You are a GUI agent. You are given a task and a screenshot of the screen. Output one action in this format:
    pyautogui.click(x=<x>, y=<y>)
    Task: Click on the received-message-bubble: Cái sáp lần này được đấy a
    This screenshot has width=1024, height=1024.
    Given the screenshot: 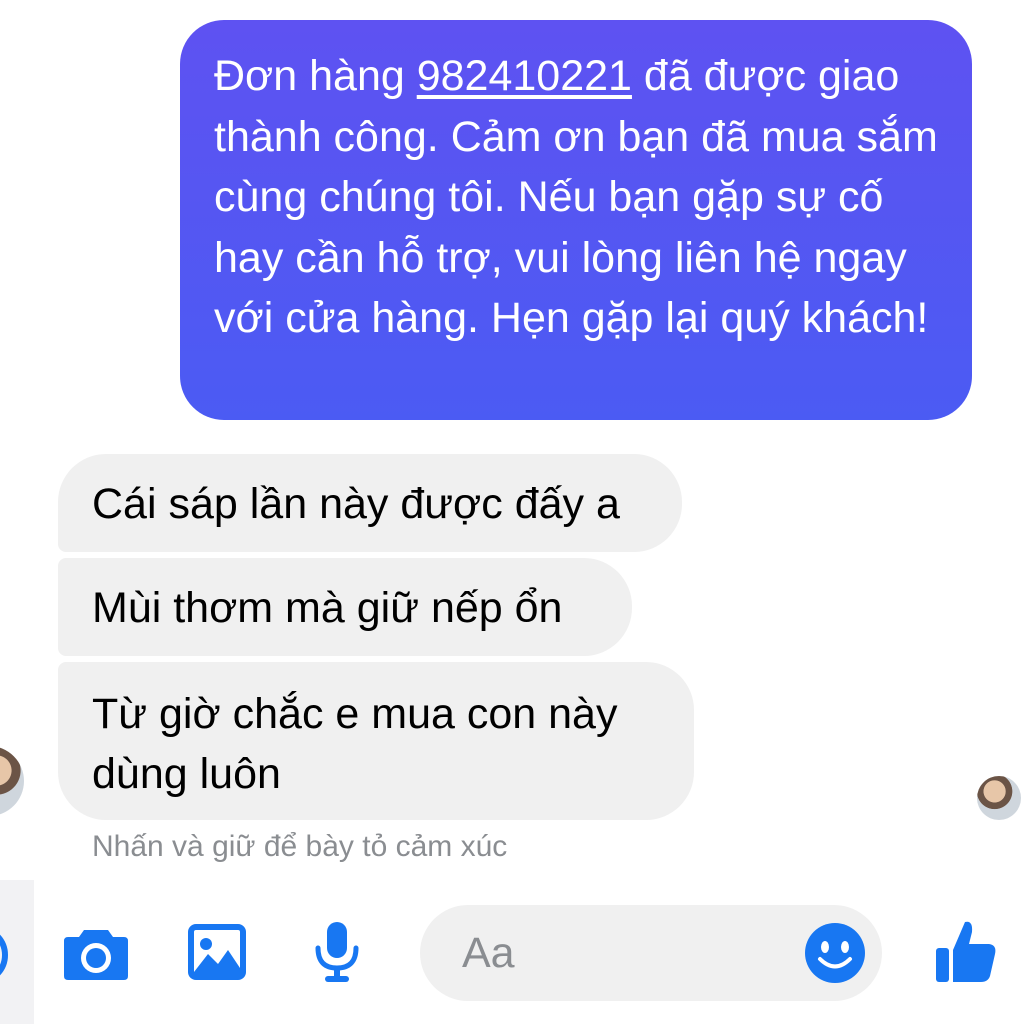 What is the action you would take?
    pyautogui.click(x=370, y=503)
    